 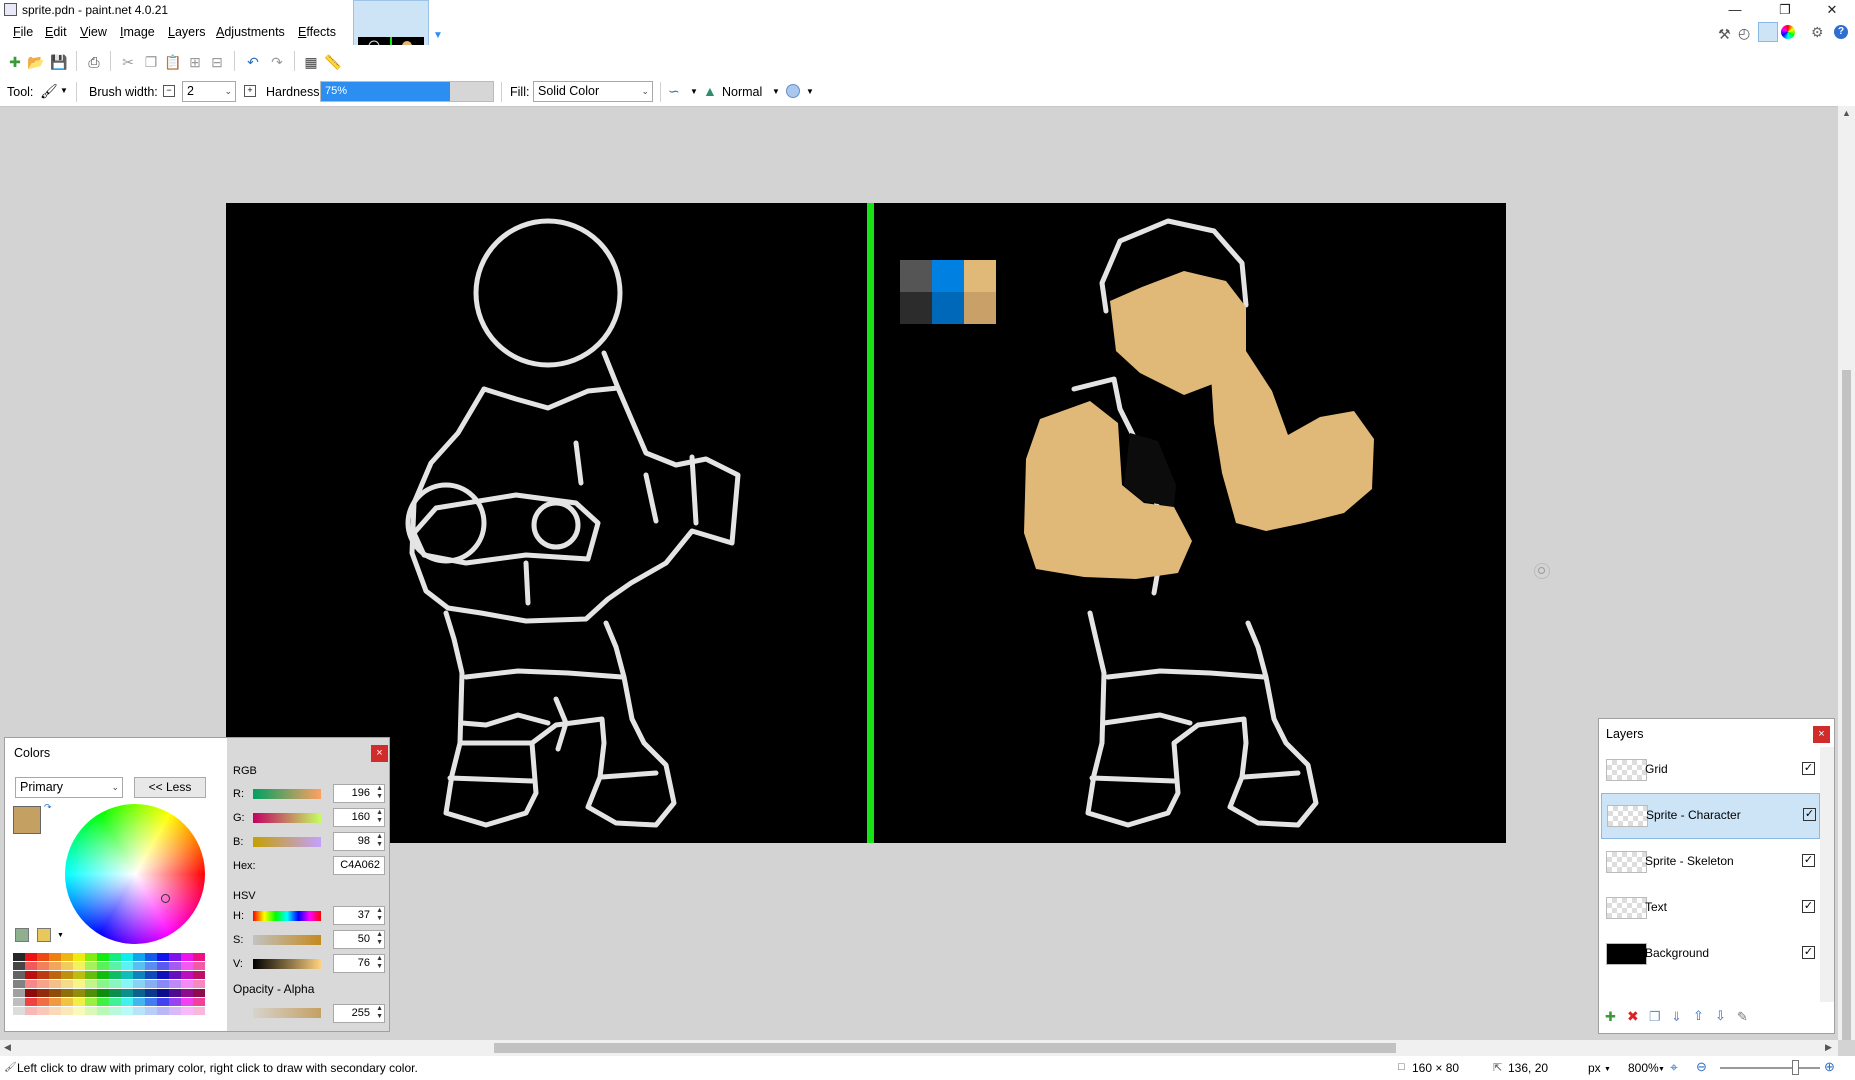 What do you see at coordinates (1607, 1069) in the screenshot?
I see `unit-dropdown-icon: ▼` at bounding box center [1607, 1069].